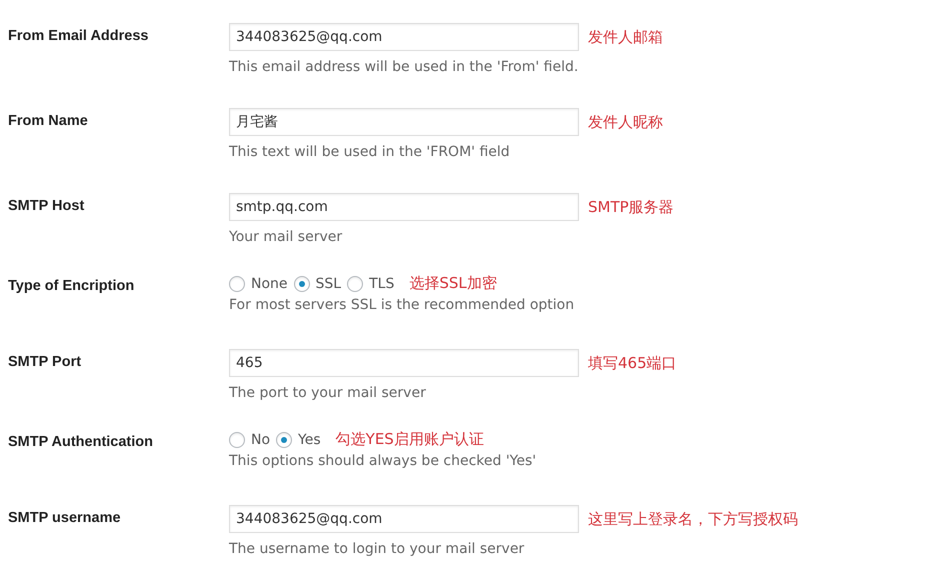 This screenshot has height=583, width=932. Describe the element at coordinates (625, 122) in the screenshot. I see `annotation-text: 发件人昵称` at that location.